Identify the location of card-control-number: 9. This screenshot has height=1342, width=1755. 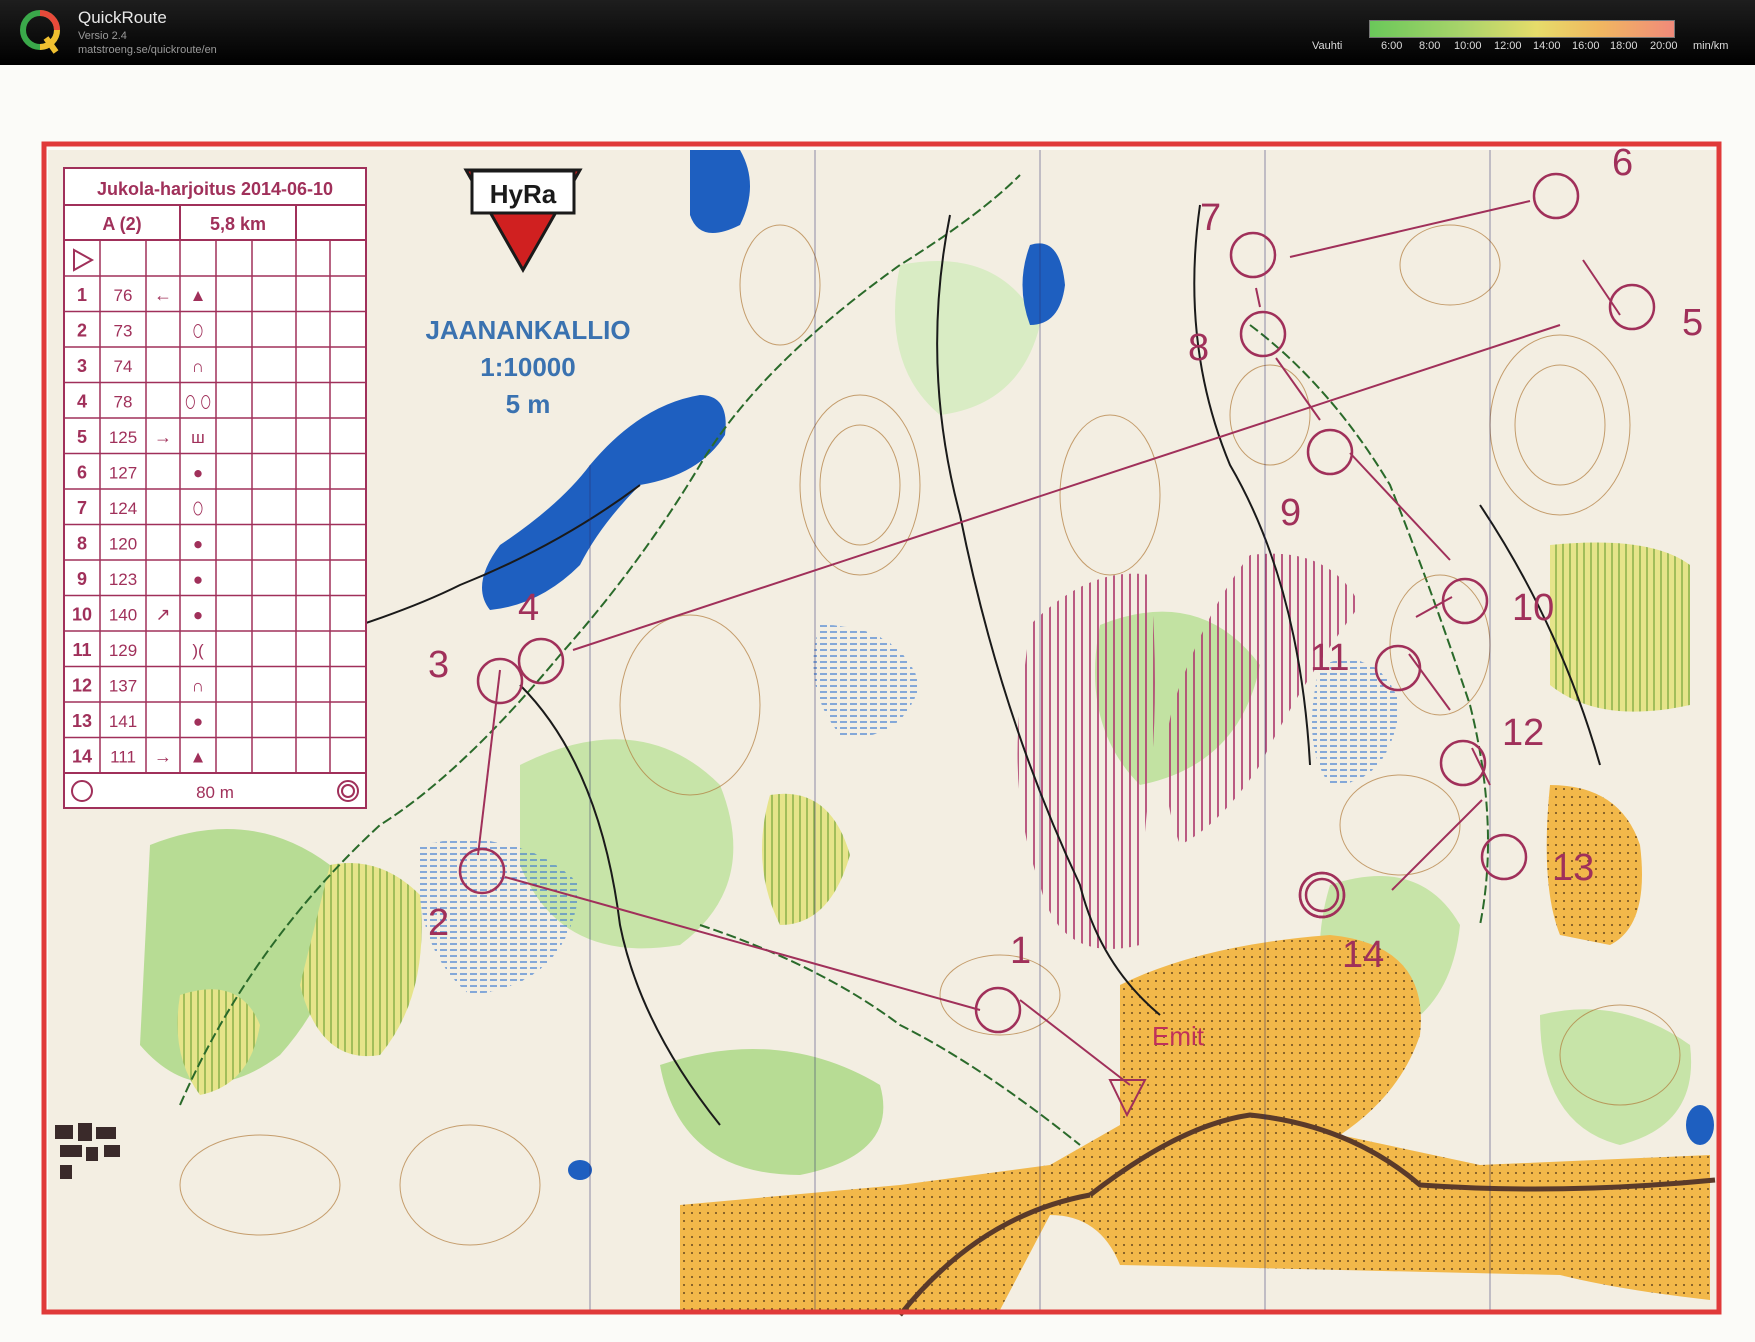
(82, 579).